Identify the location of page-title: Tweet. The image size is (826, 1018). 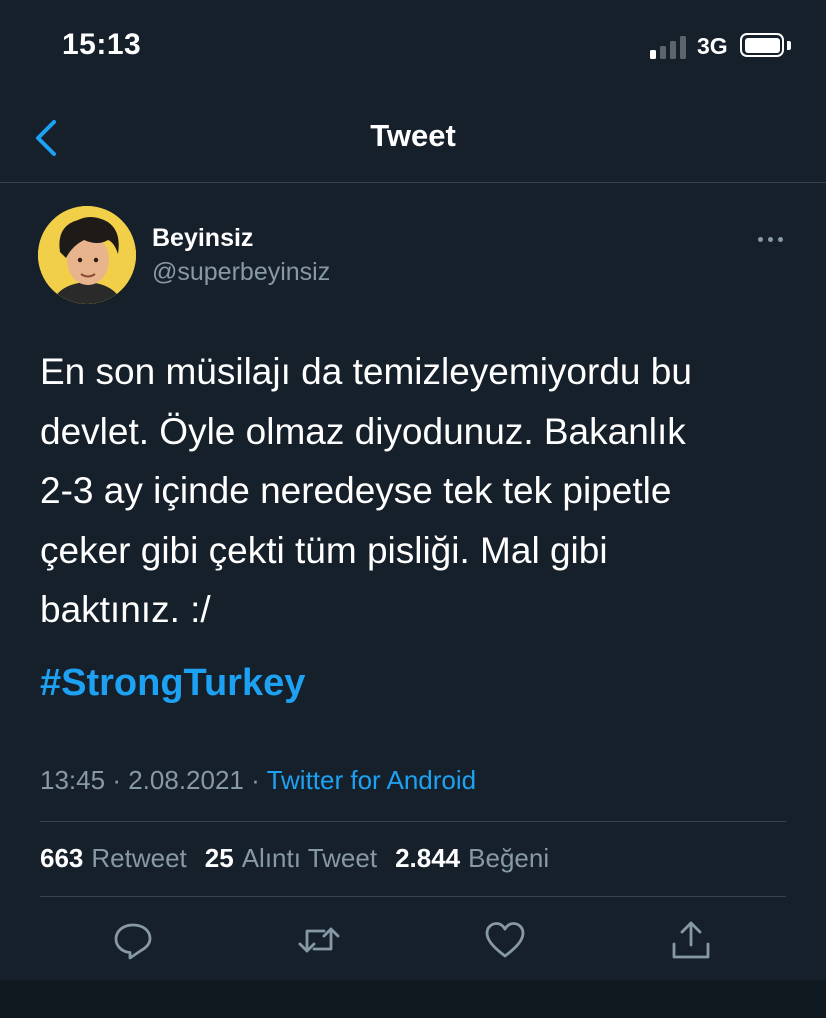
(413, 135).